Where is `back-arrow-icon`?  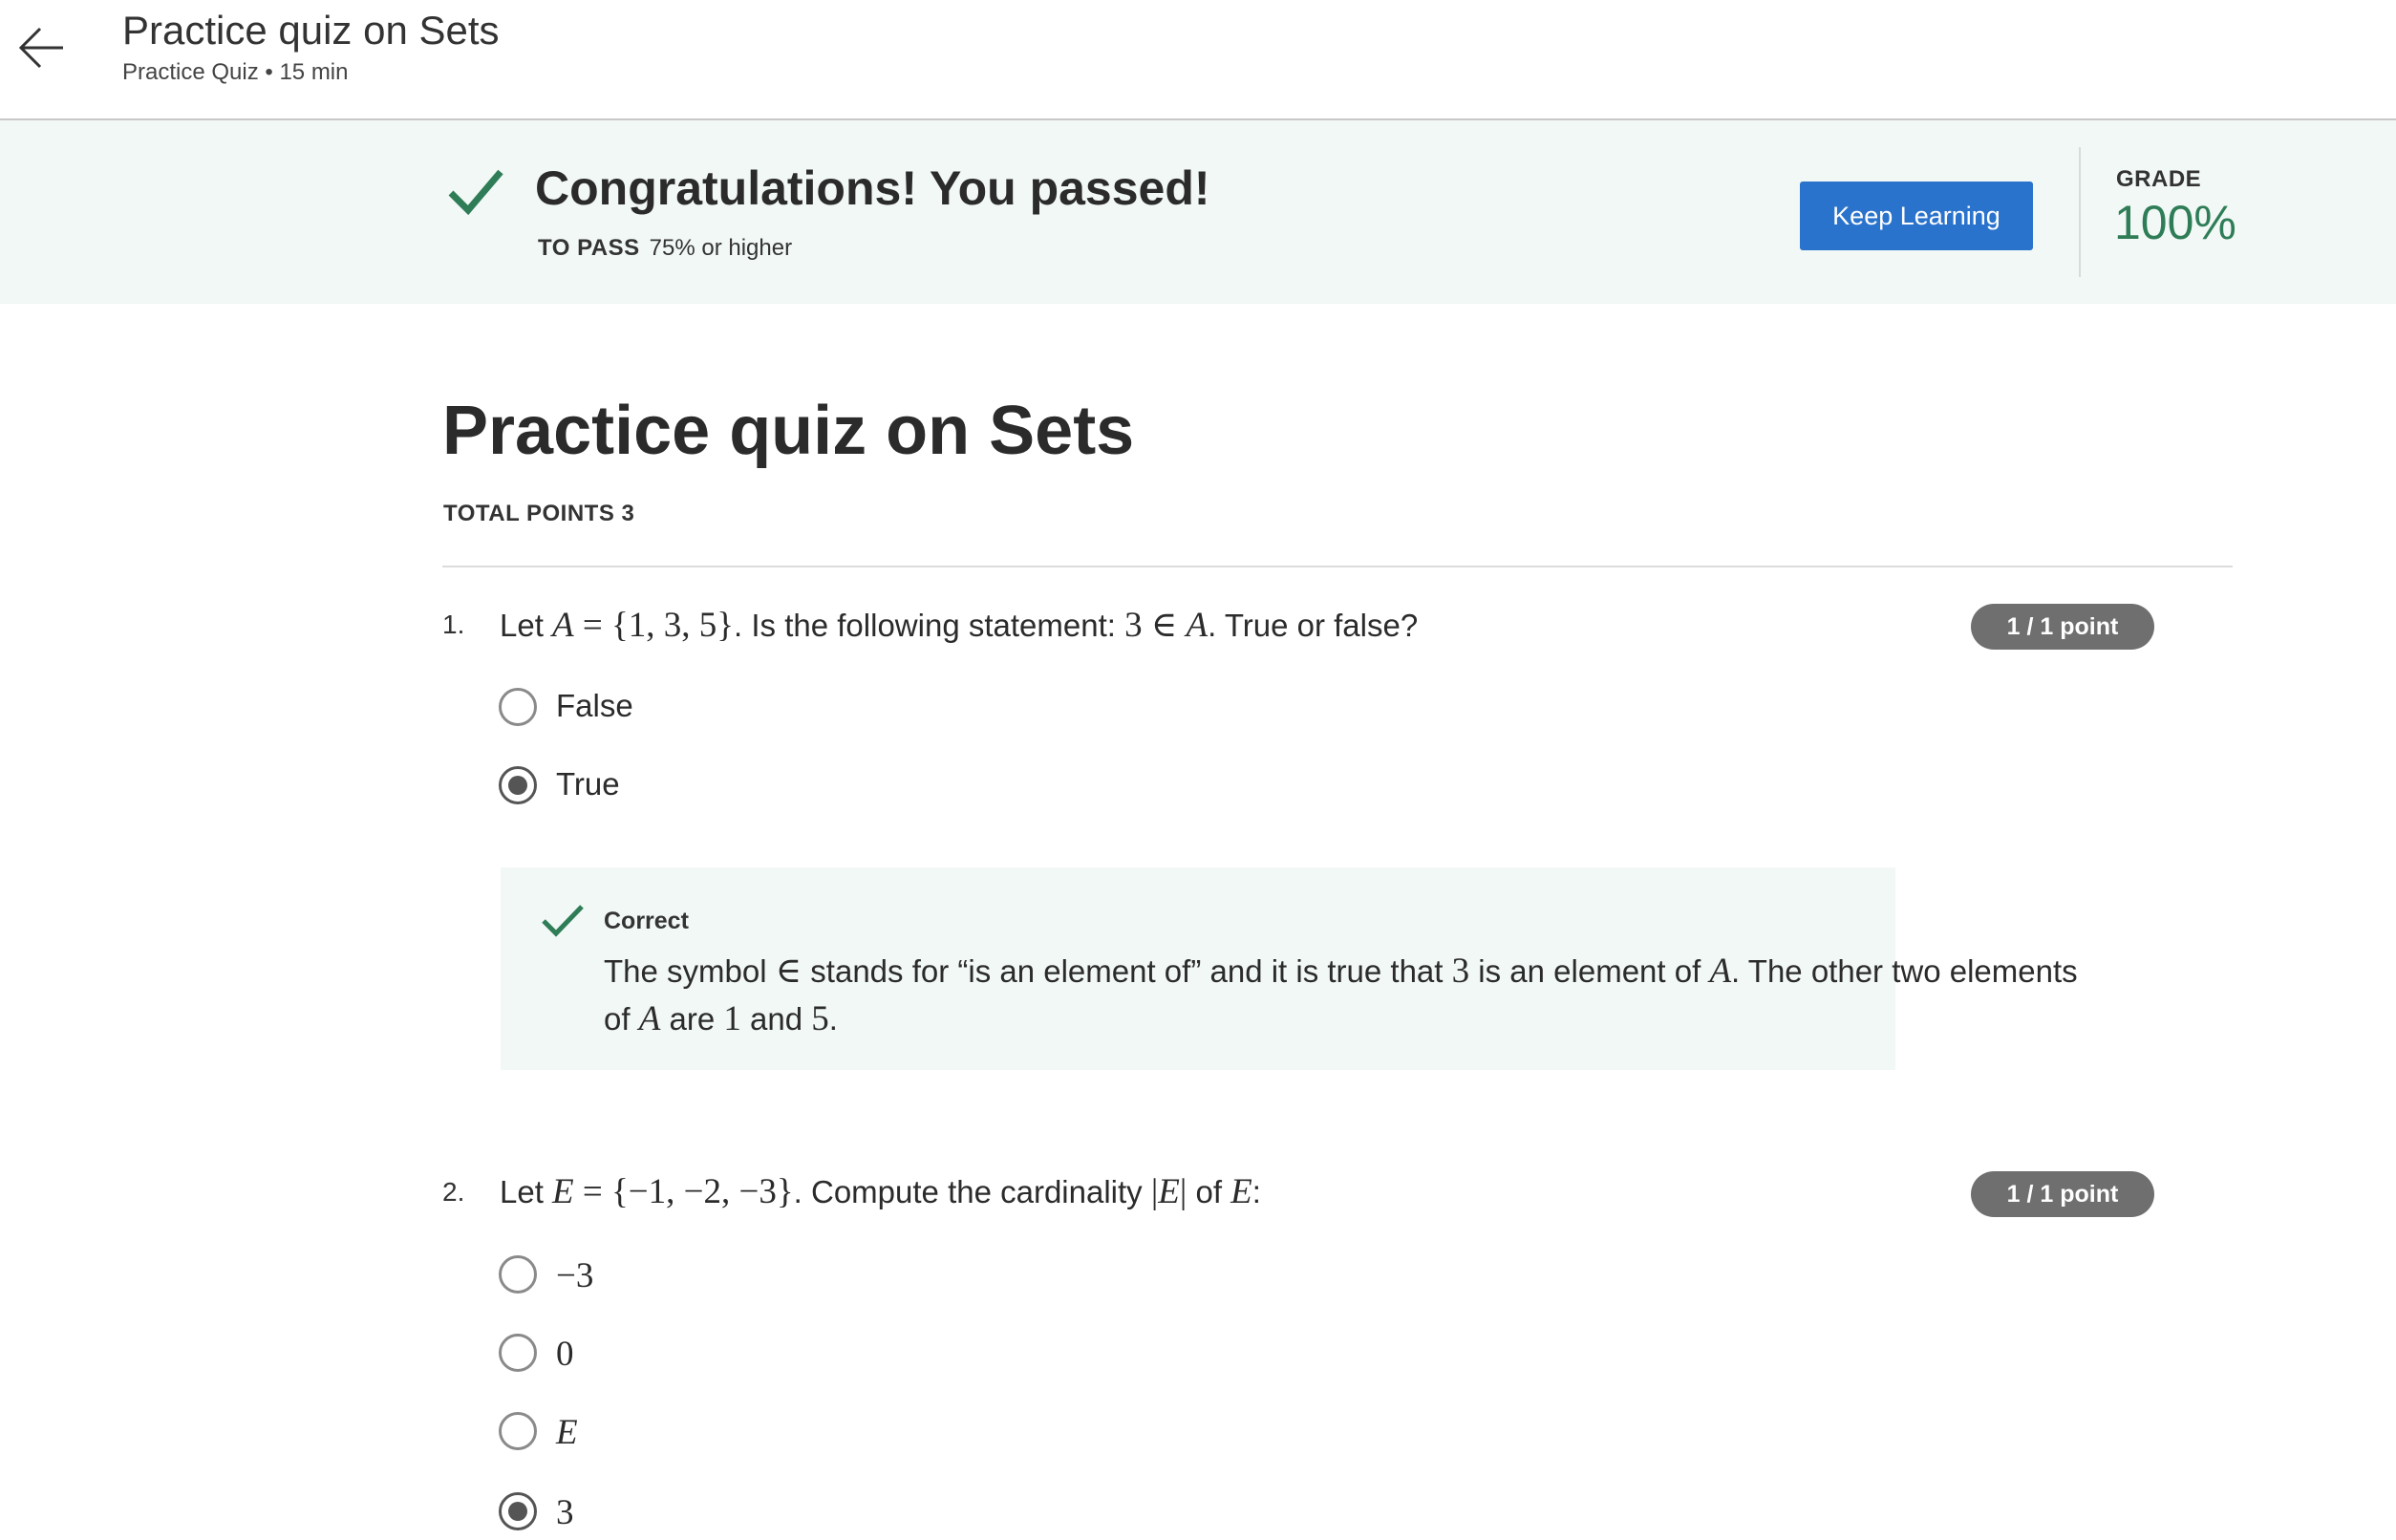 back-arrow-icon is located at coordinates (42, 48).